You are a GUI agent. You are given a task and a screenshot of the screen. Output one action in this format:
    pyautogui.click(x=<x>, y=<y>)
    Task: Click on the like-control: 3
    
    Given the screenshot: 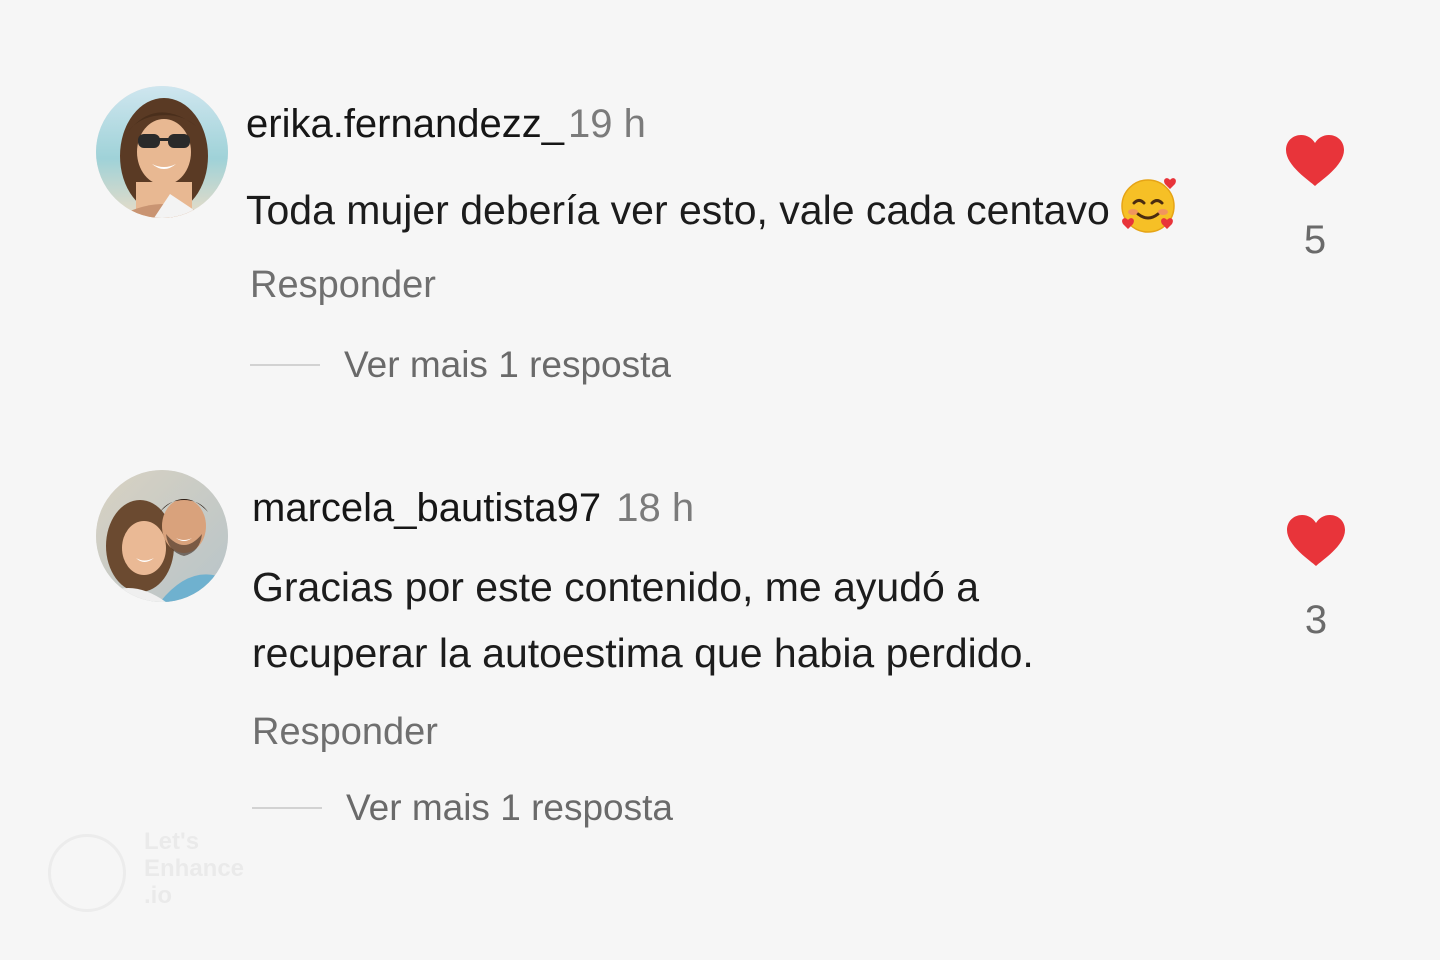 What is the action you would take?
    pyautogui.click(x=1316, y=579)
    